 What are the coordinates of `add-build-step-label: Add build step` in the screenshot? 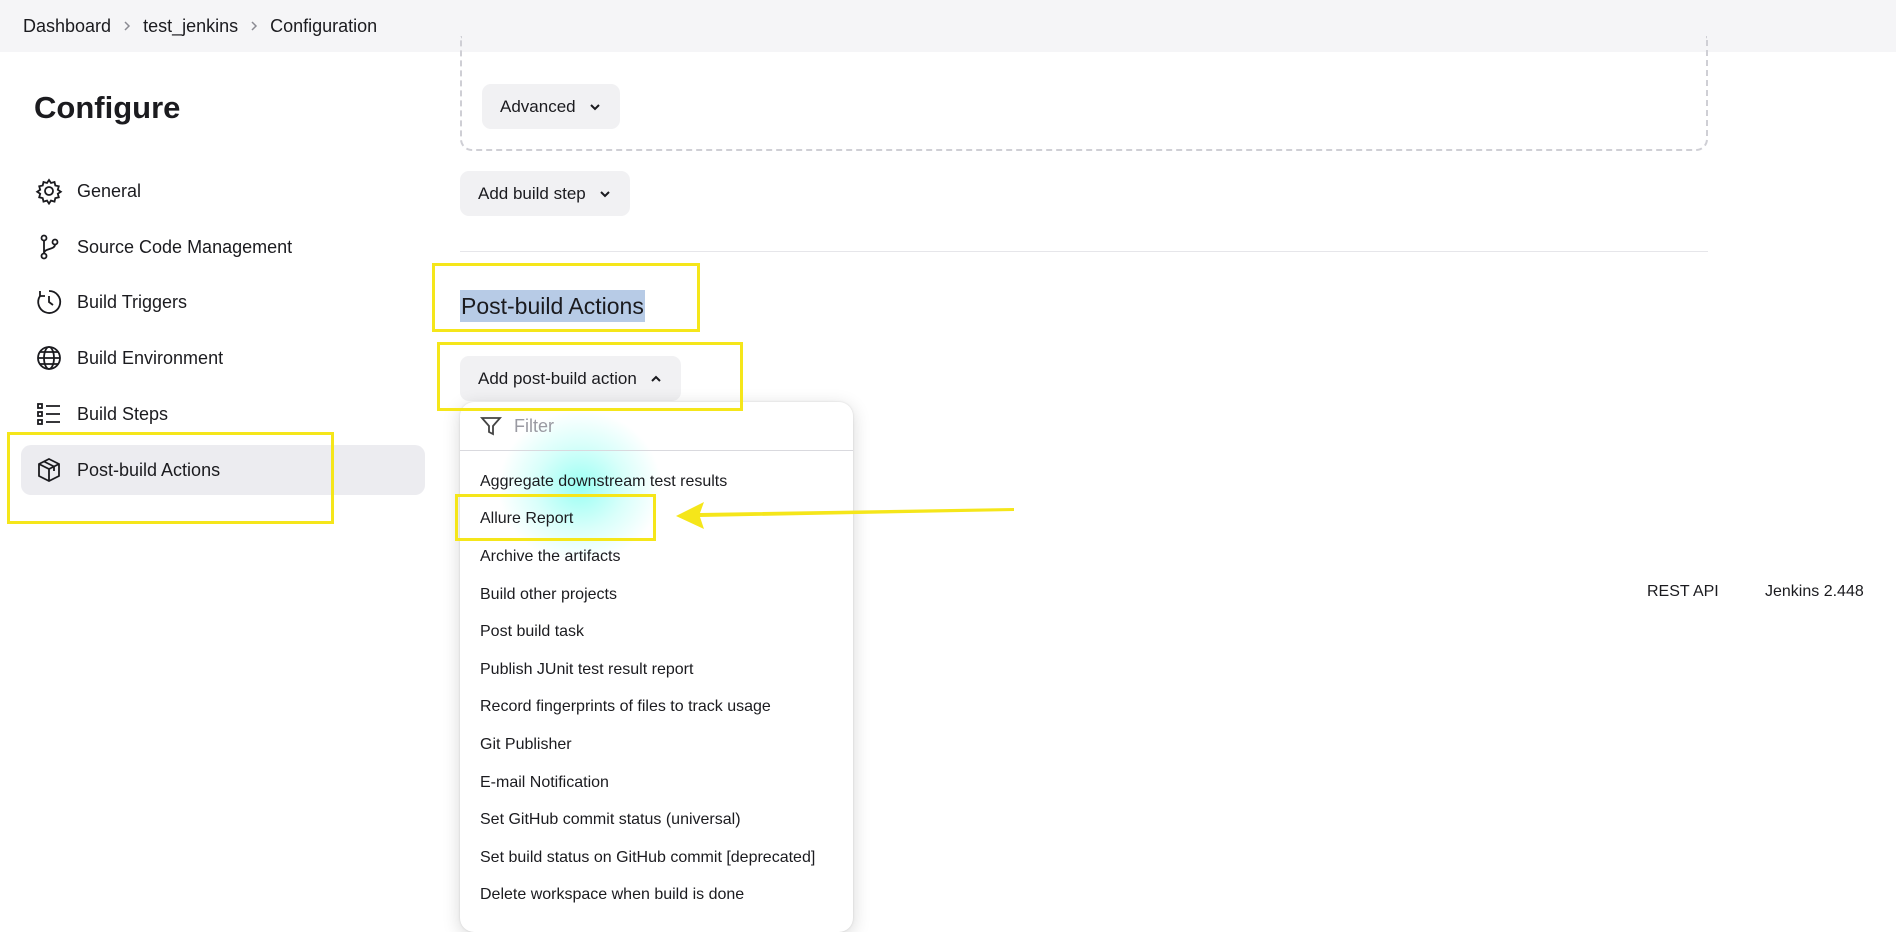 It's located at (532, 193).